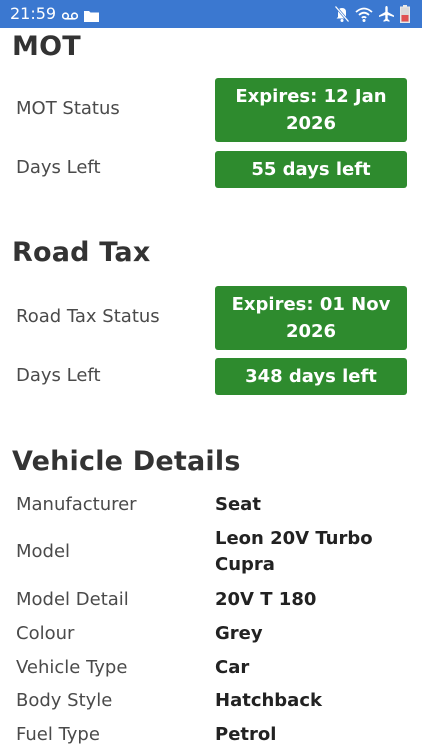 Image resolution: width=422 pixels, height=750 pixels. What do you see at coordinates (311, 318) in the screenshot?
I see `road-tax-status-badge: Expires: 01 Nov 2026` at bounding box center [311, 318].